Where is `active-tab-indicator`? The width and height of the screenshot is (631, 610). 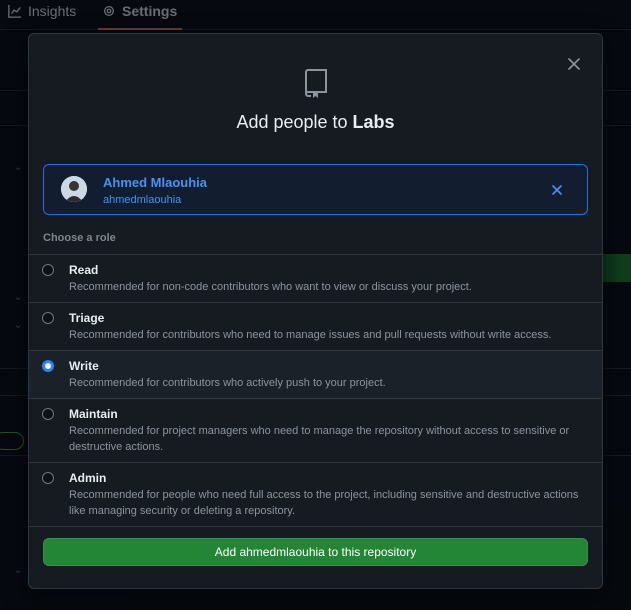 active-tab-indicator is located at coordinates (140, 29).